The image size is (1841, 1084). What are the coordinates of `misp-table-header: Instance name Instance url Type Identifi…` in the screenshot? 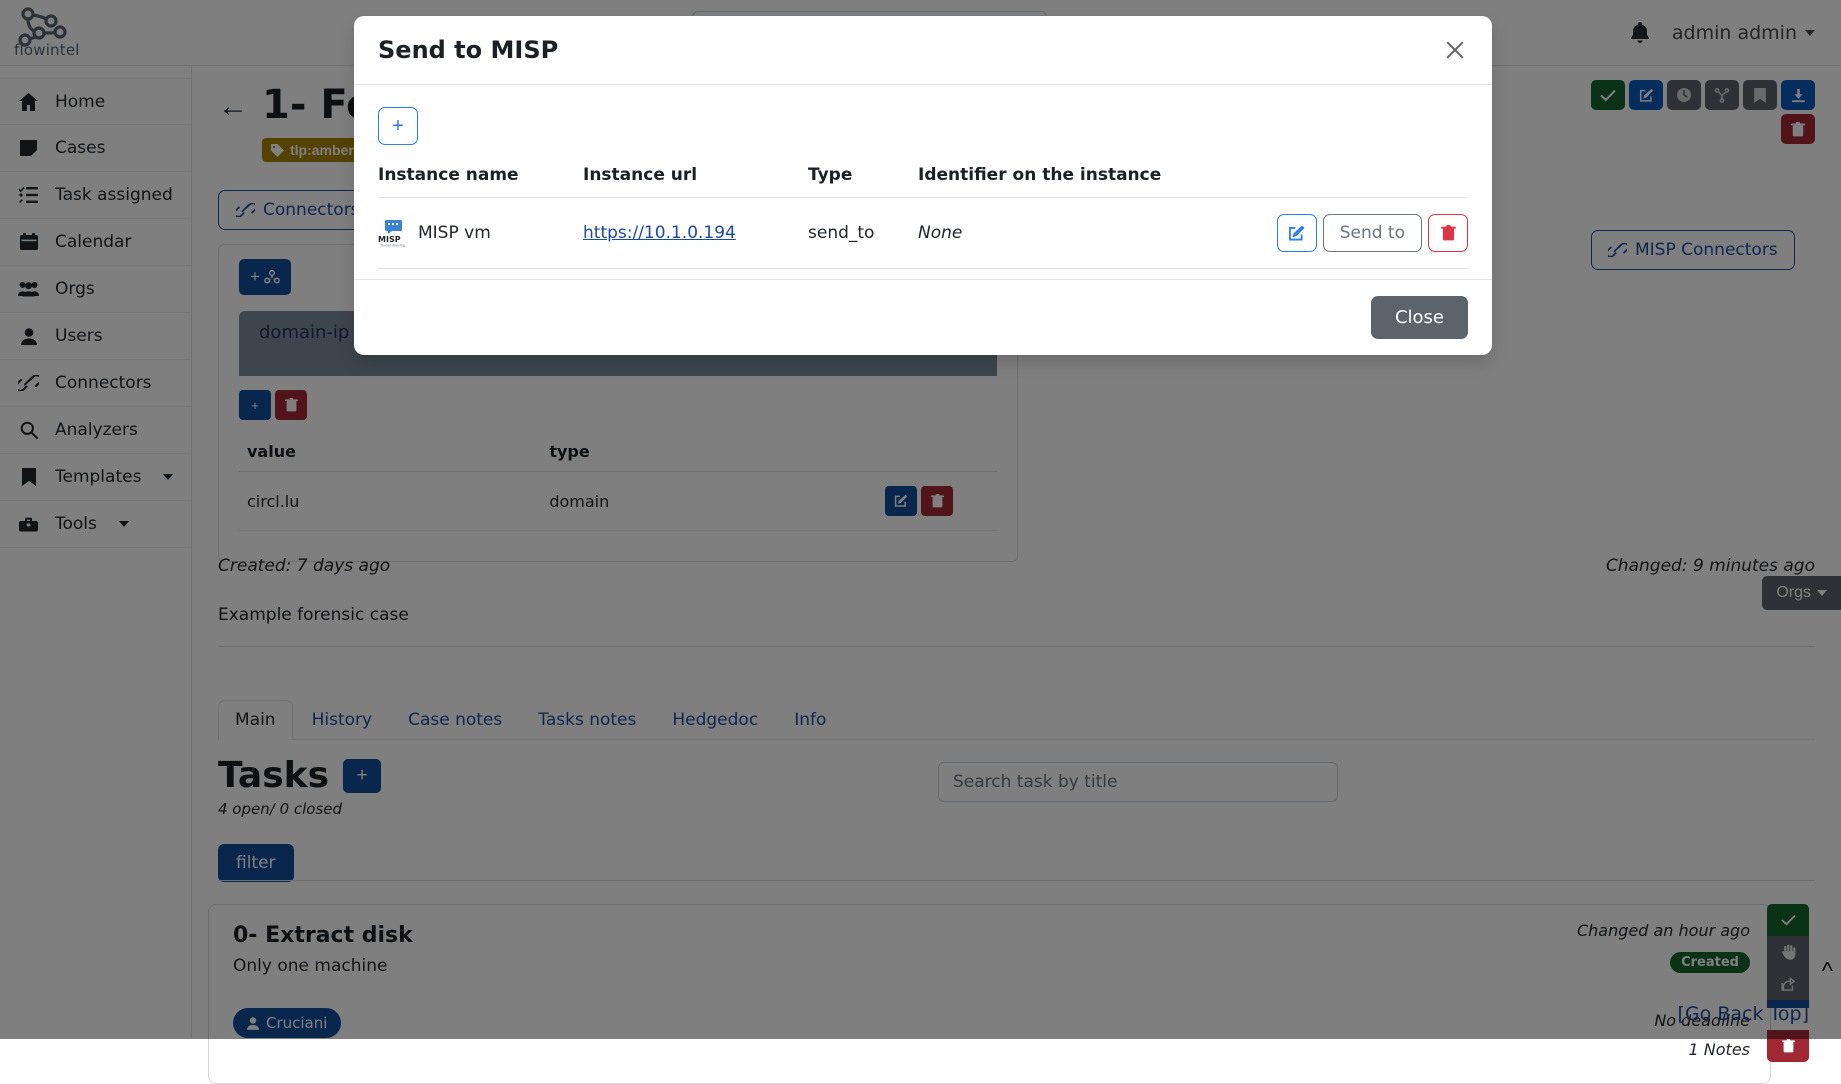 It's located at (923, 179).